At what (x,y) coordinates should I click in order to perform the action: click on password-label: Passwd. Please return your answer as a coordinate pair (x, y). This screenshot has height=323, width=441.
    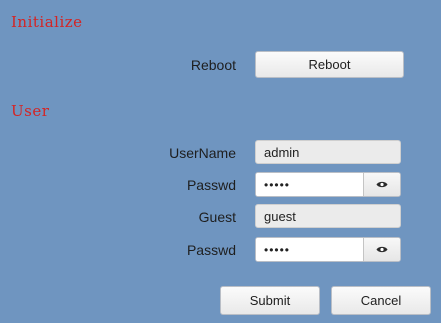
    Looking at the image, I should click on (211, 185).